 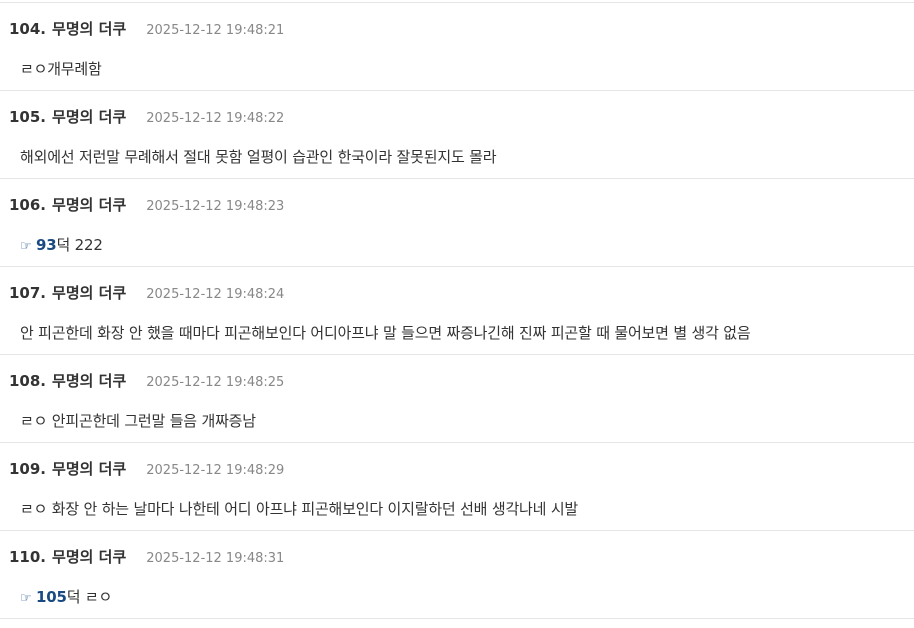 What do you see at coordinates (215, 294) in the screenshot?
I see `comment-timestamp: 2025-12-12 19:48:24` at bounding box center [215, 294].